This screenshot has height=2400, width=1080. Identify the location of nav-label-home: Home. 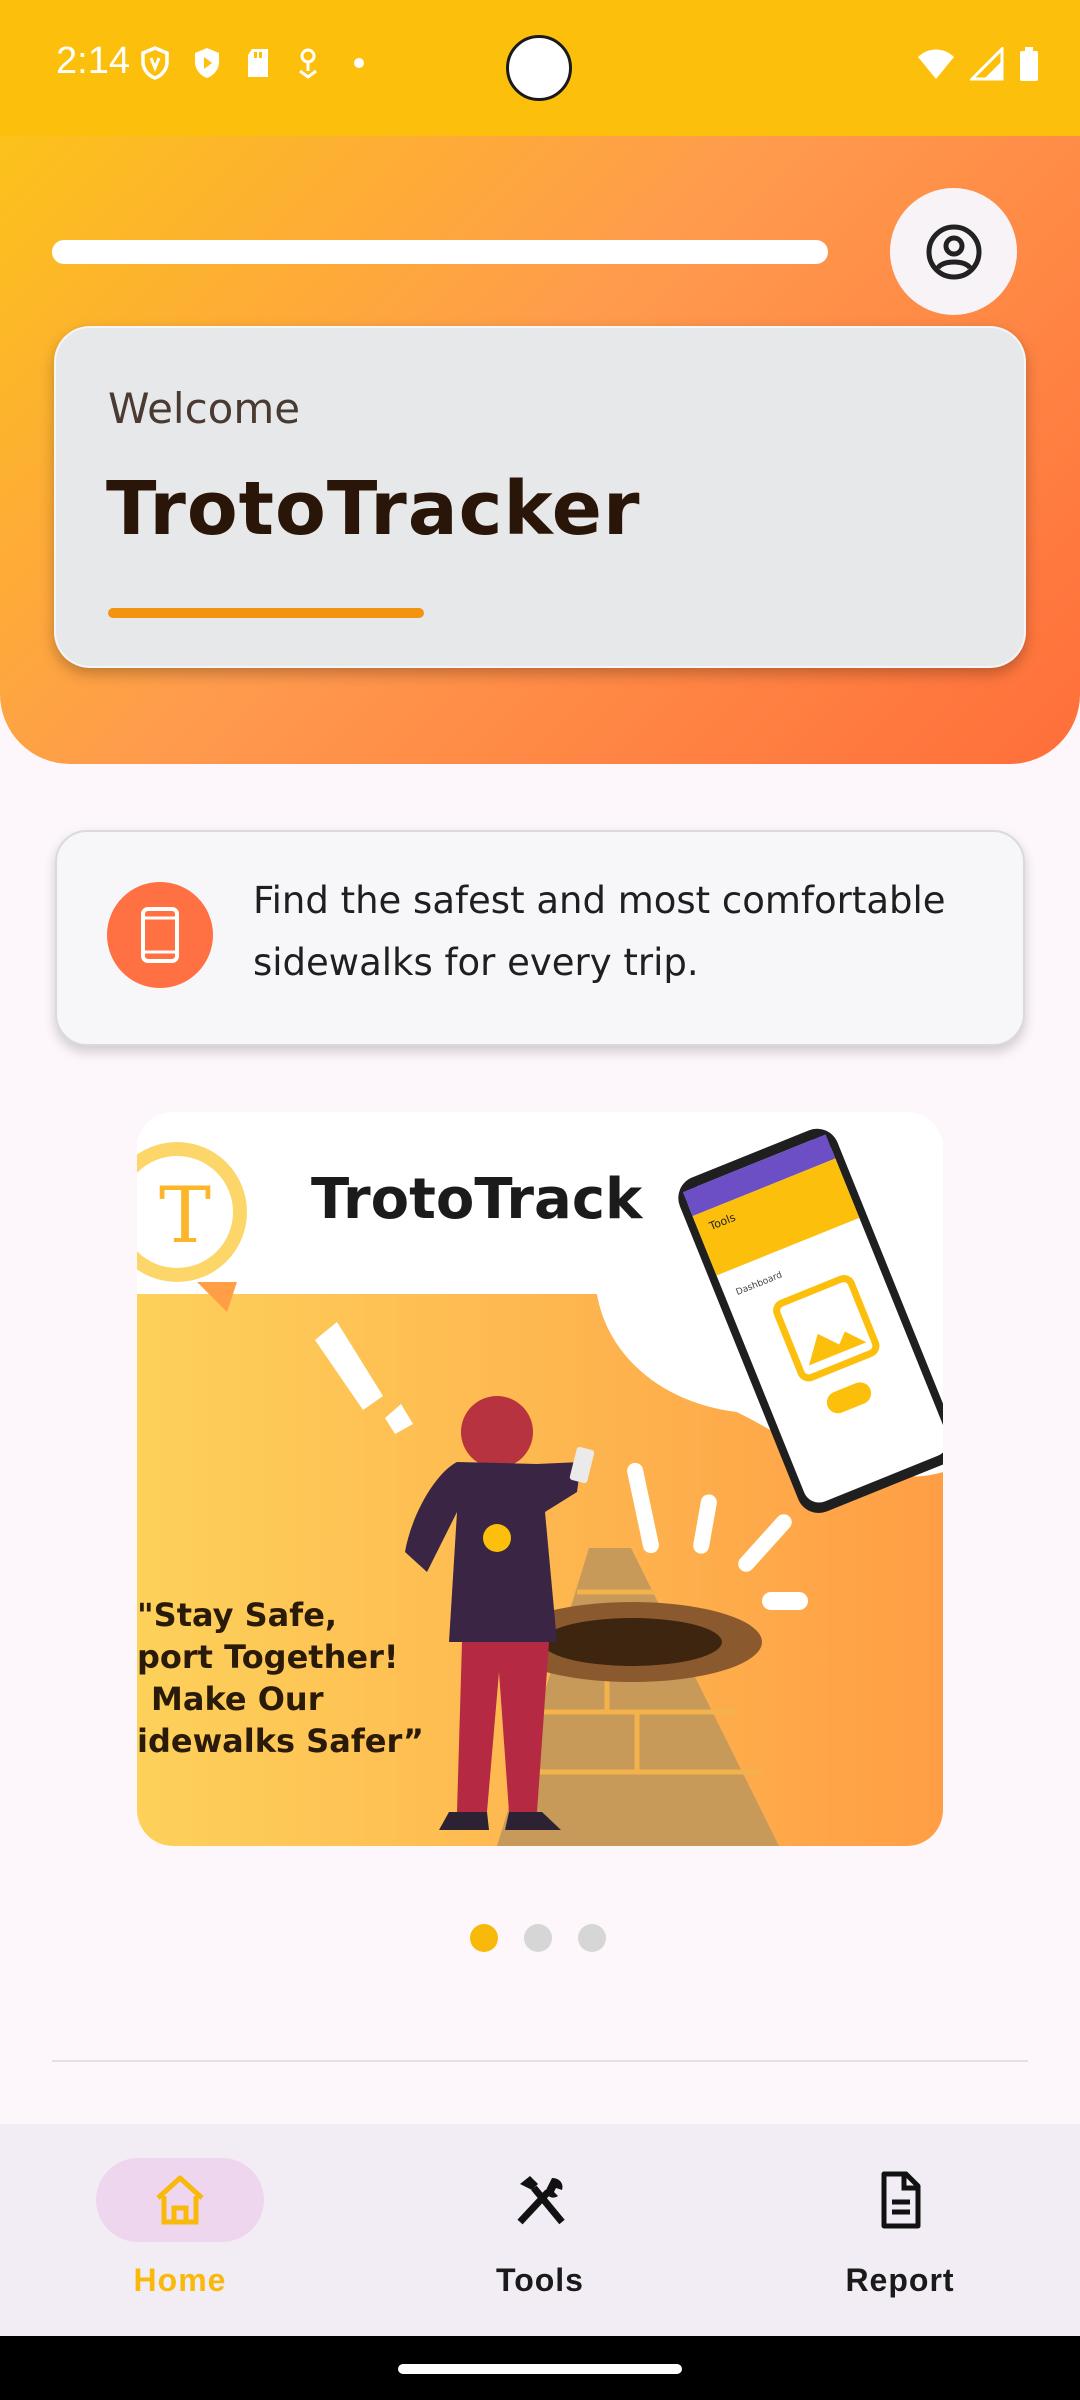
(180, 2280).